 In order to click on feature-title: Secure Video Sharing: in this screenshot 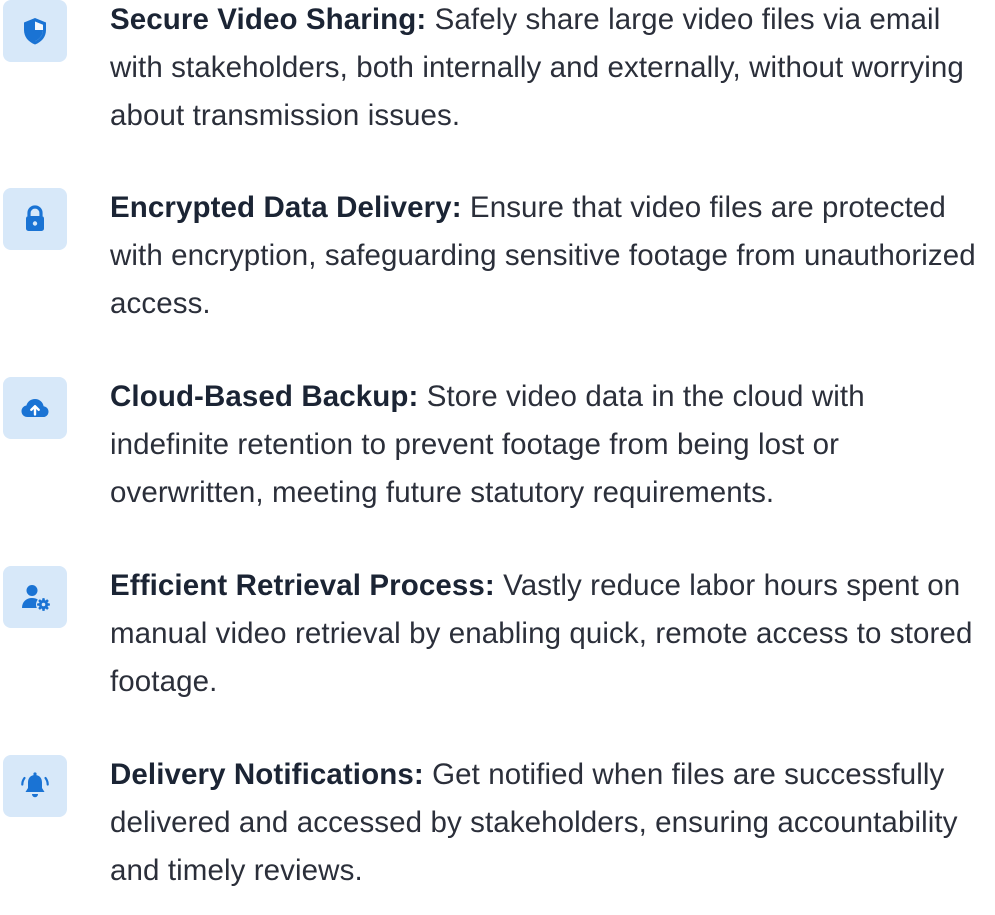, I will do `click(268, 19)`.